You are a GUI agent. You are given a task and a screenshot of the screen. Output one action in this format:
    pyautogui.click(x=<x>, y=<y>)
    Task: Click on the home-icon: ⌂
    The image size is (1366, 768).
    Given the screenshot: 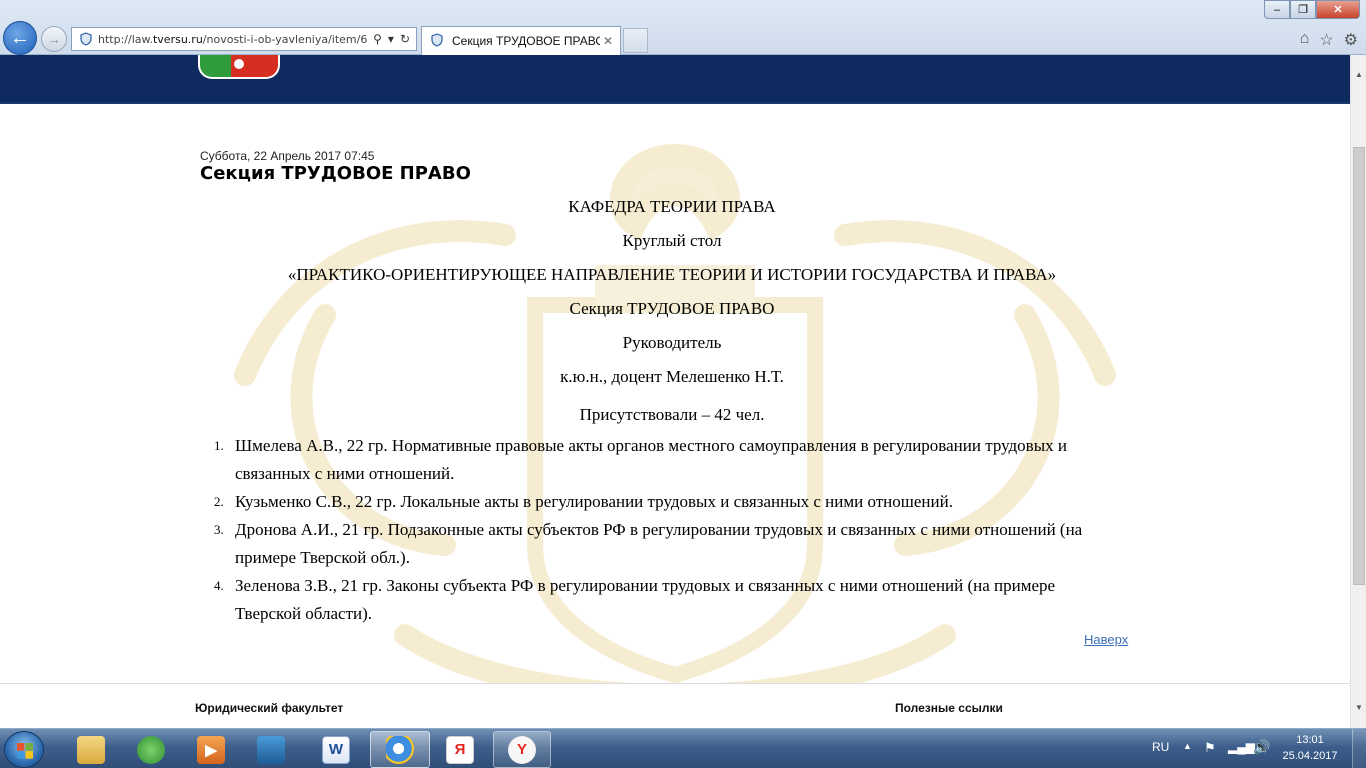 What is the action you would take?
    pyautogui.click(x=1305, y=40)
    